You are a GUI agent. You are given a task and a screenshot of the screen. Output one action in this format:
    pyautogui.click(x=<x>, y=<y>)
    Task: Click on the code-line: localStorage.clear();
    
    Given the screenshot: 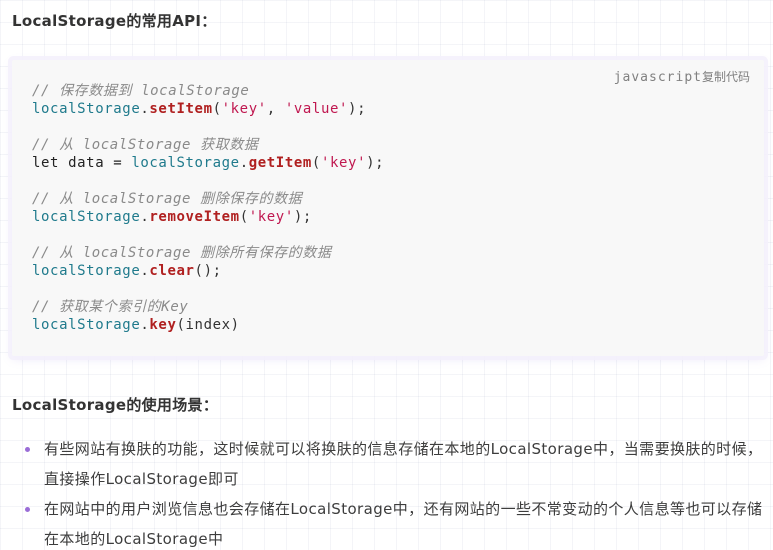 What is the action you would take?
    pyautogui.click(x=208, y=271)
    